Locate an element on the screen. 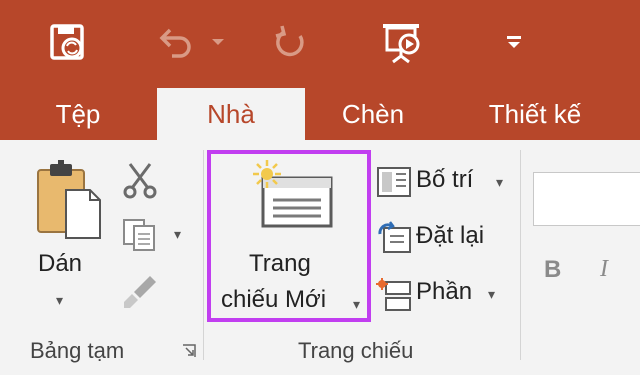 The width and height of the screenshot is (640, 375). tab-insert: Chèn is located at coordinates (373, 114).